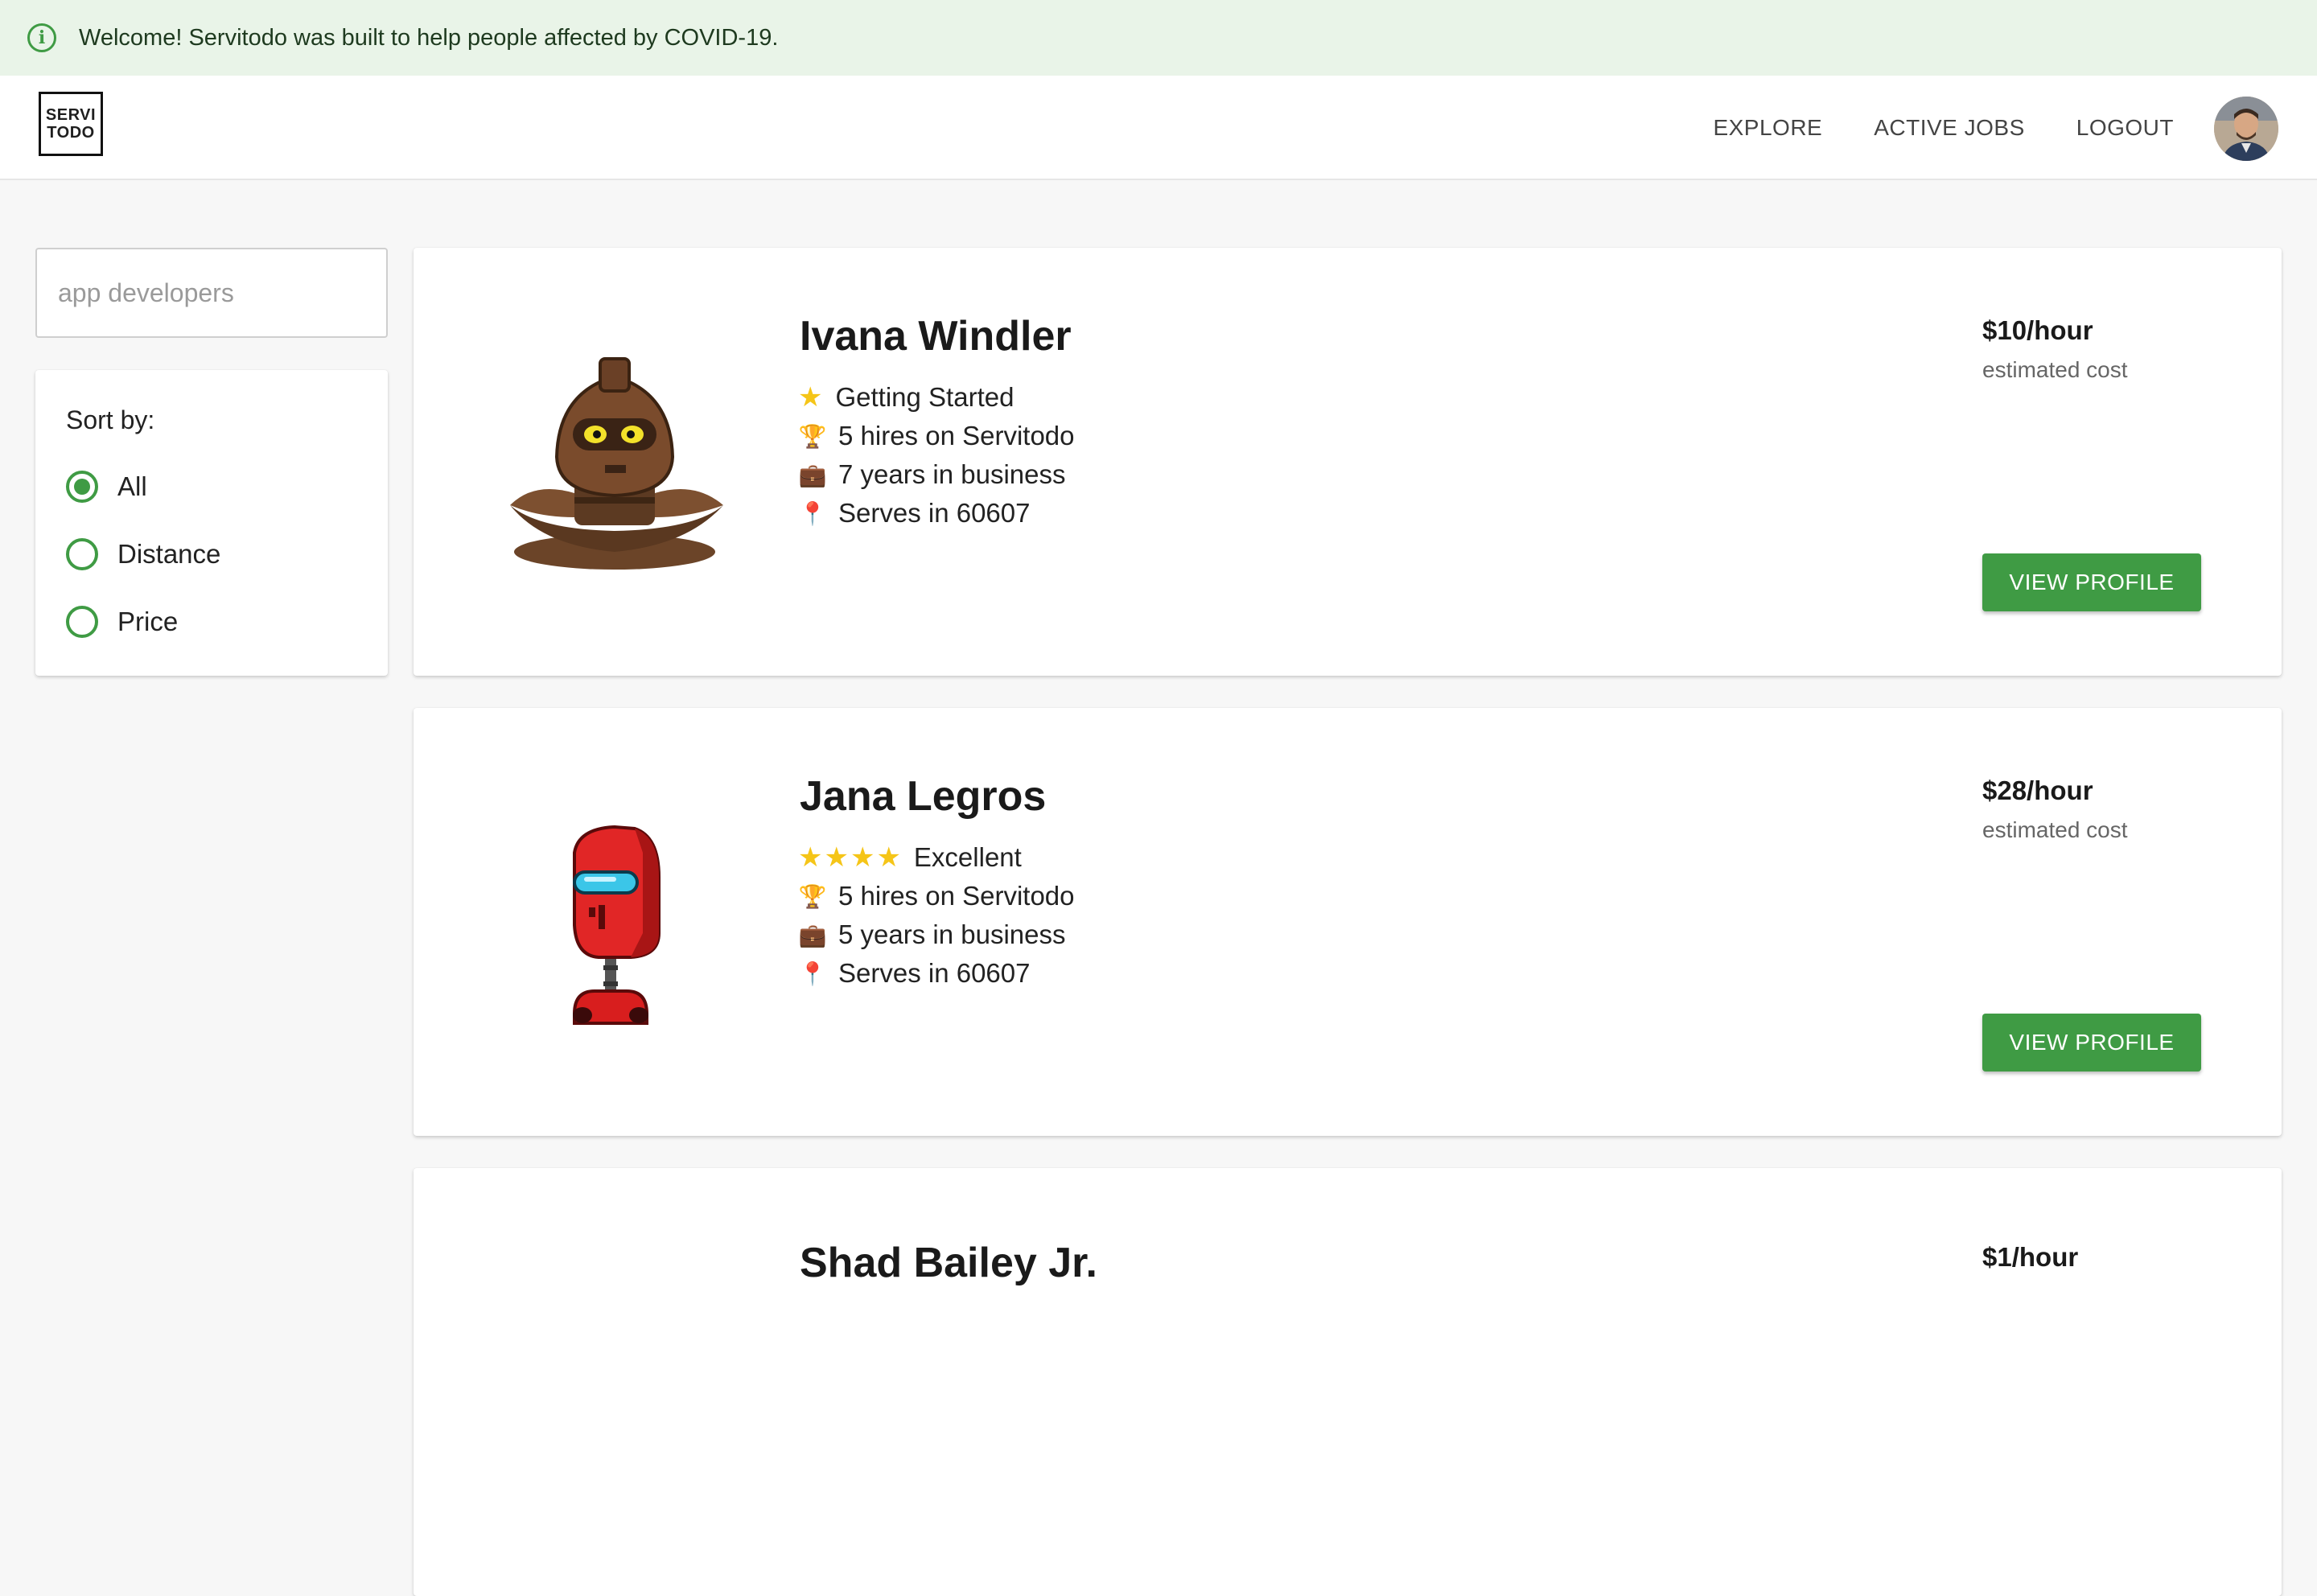 Image resolution: width=2317 pixels, height=1596 pixels. I want to click on servitodo-logo: SERVI TODO, so click(71, 124).